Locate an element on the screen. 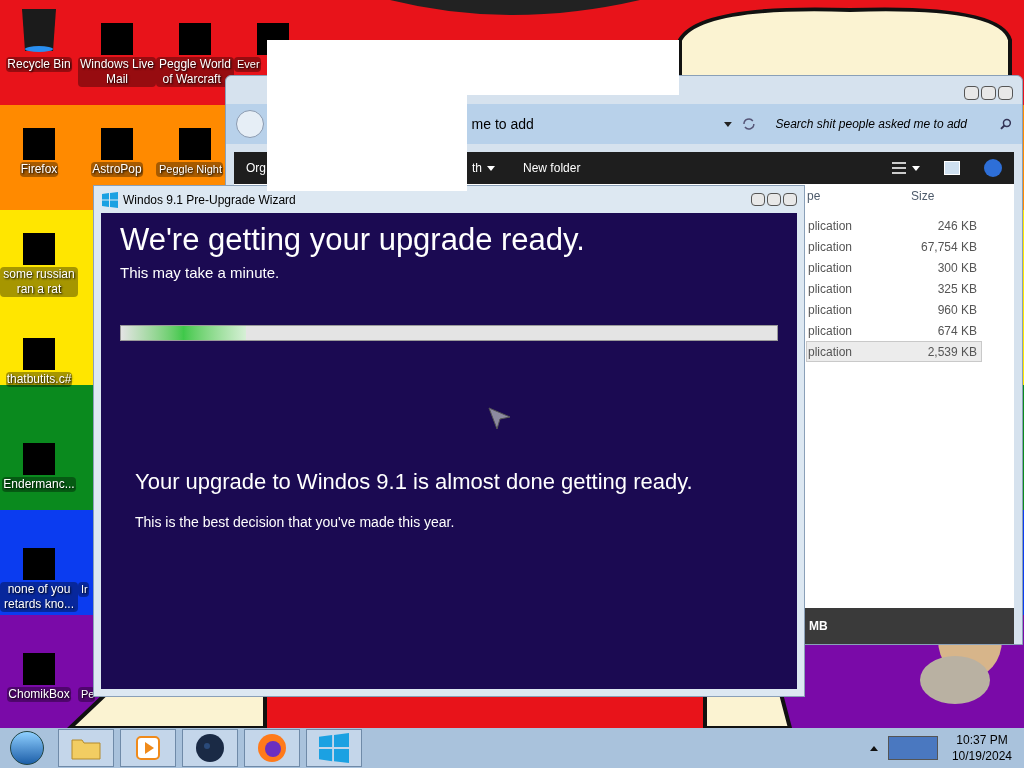 Image resolution: width=1024 pixels, height=768 pixels. icon-label: Peggle Night is located at coordinates (189, 169).